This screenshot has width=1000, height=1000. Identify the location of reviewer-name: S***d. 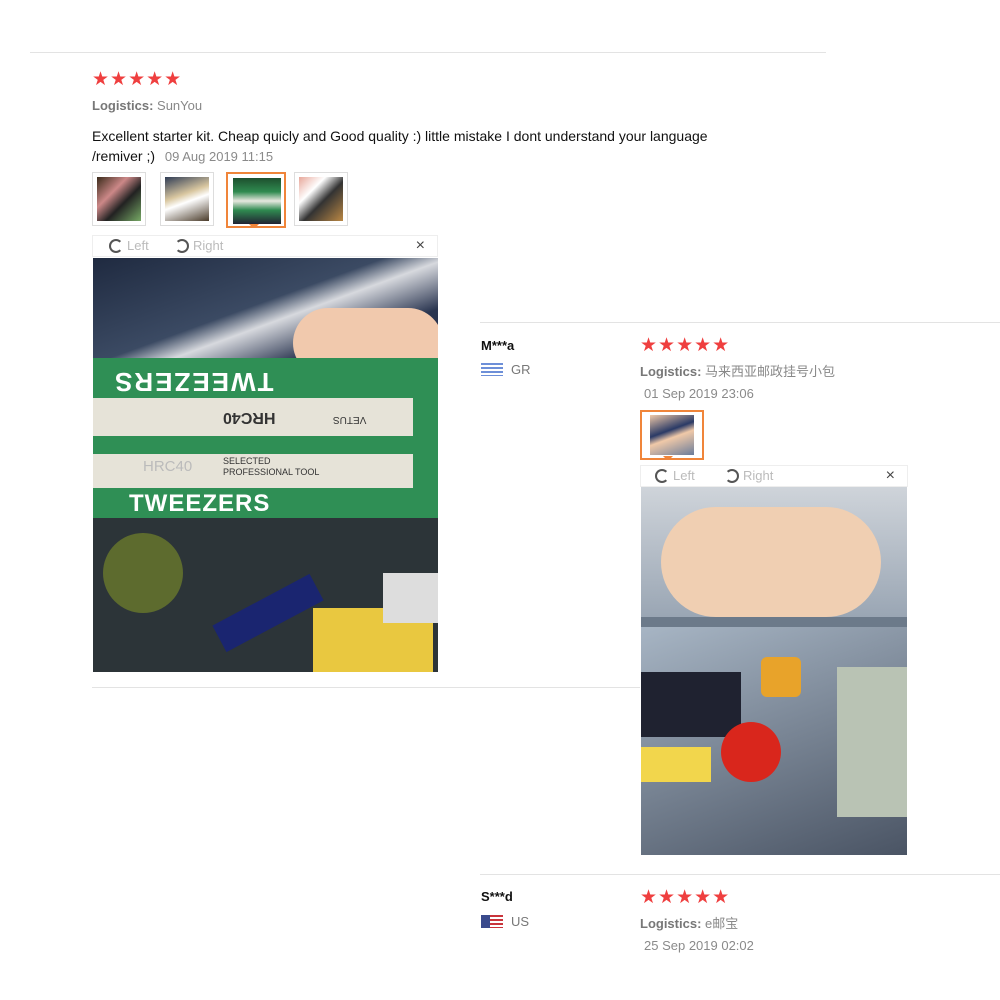
(497, 896).